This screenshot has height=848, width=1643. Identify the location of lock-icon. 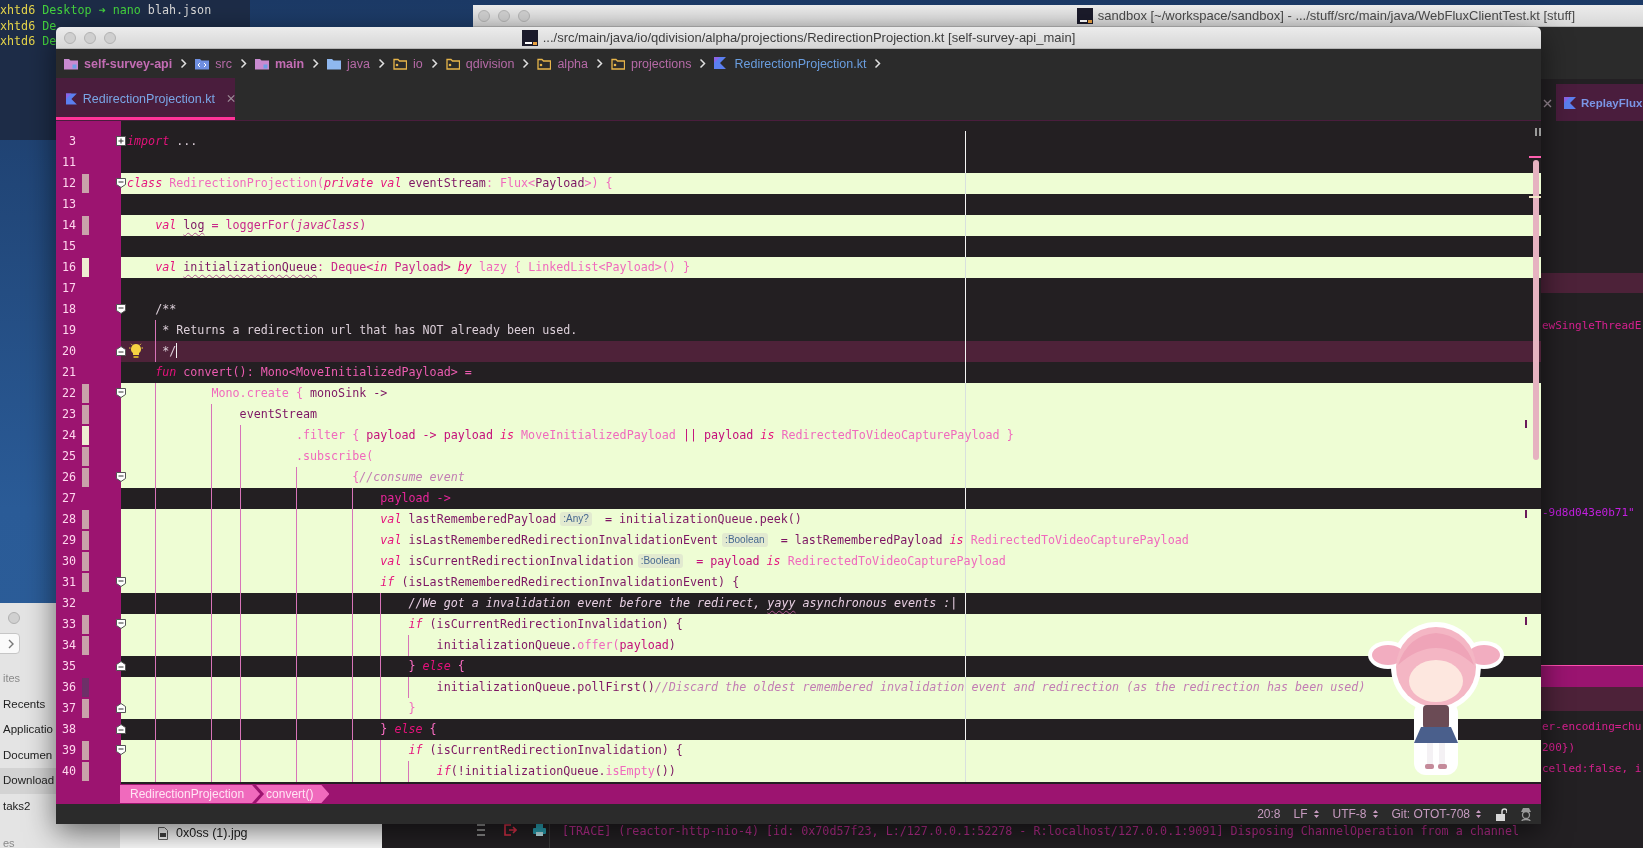
(1501, 814).